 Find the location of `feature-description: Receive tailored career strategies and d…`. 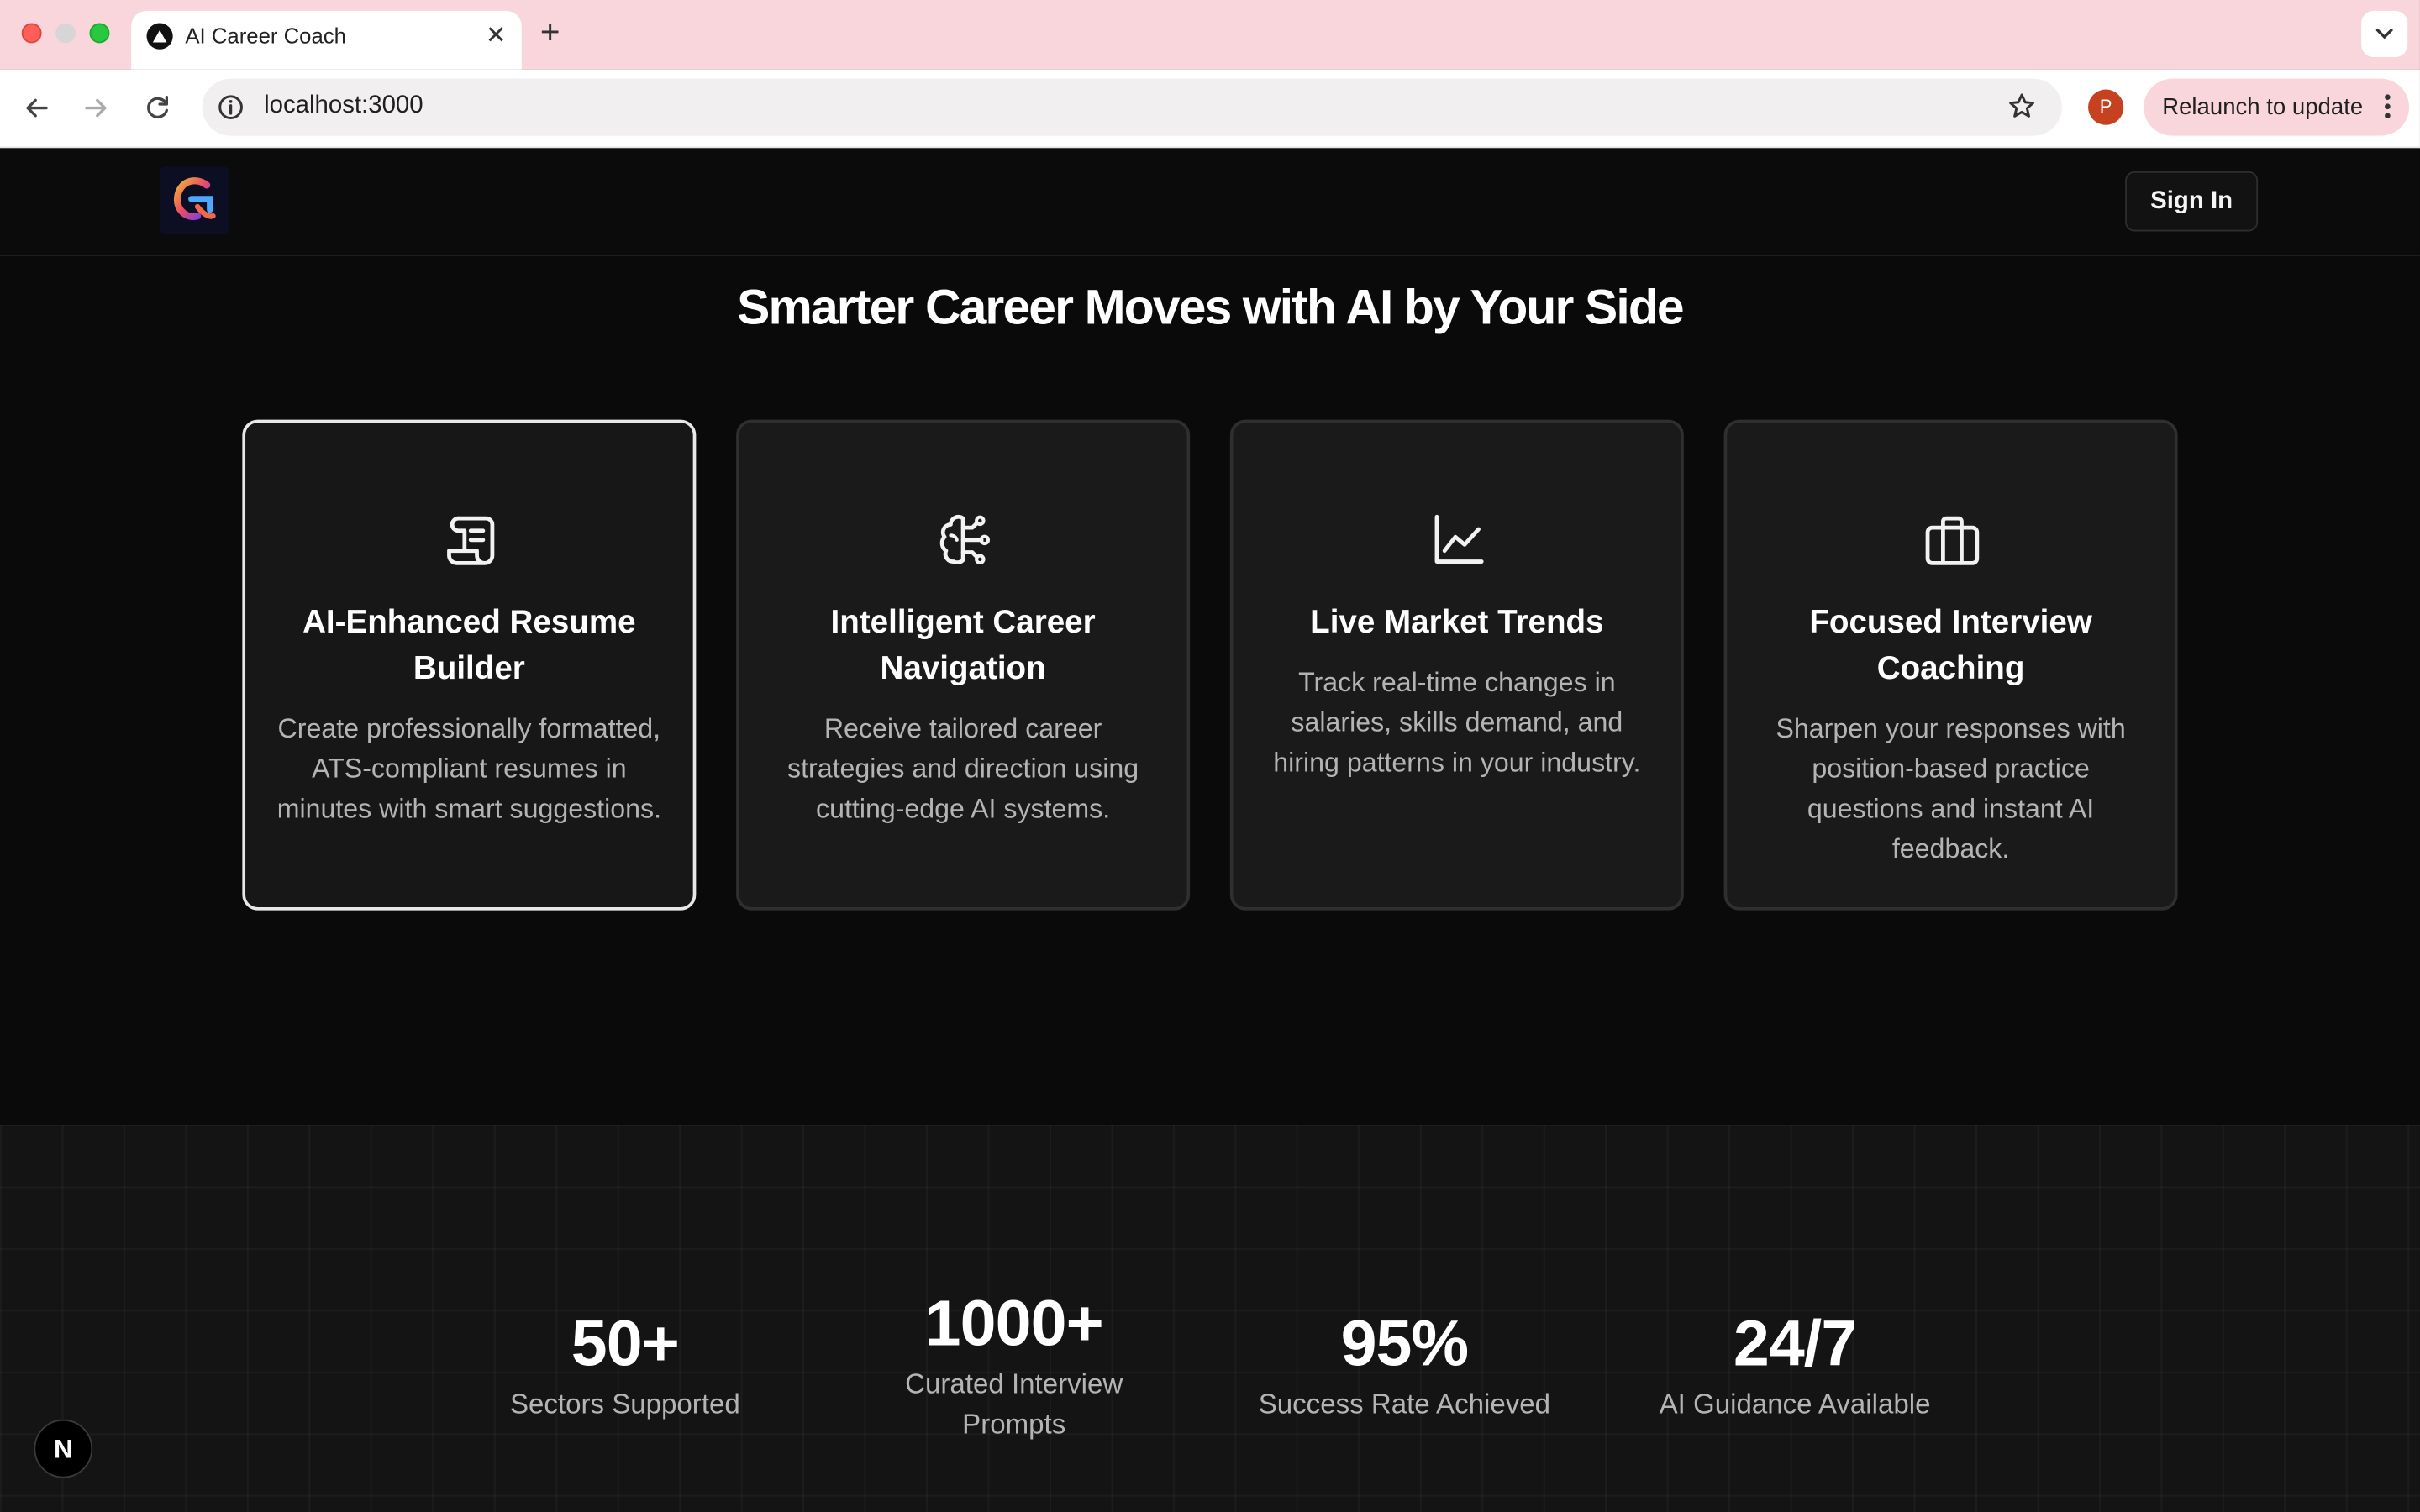

feature-description: Receive tailored career strategies and d… is located at coordinates (963, 768).